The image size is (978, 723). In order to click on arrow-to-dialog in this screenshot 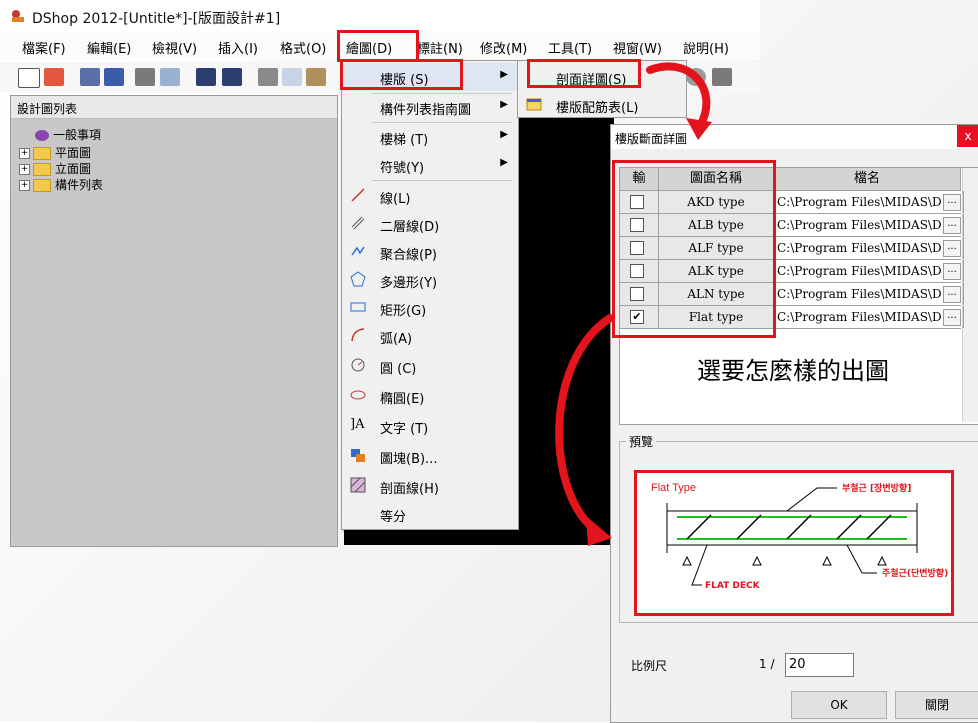, I will do `click(678, 96)`.